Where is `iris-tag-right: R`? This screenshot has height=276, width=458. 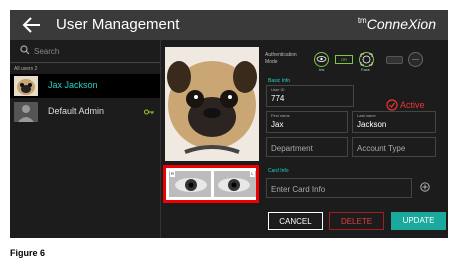
iris-tag-right: R is located at coordinates (172, 174).